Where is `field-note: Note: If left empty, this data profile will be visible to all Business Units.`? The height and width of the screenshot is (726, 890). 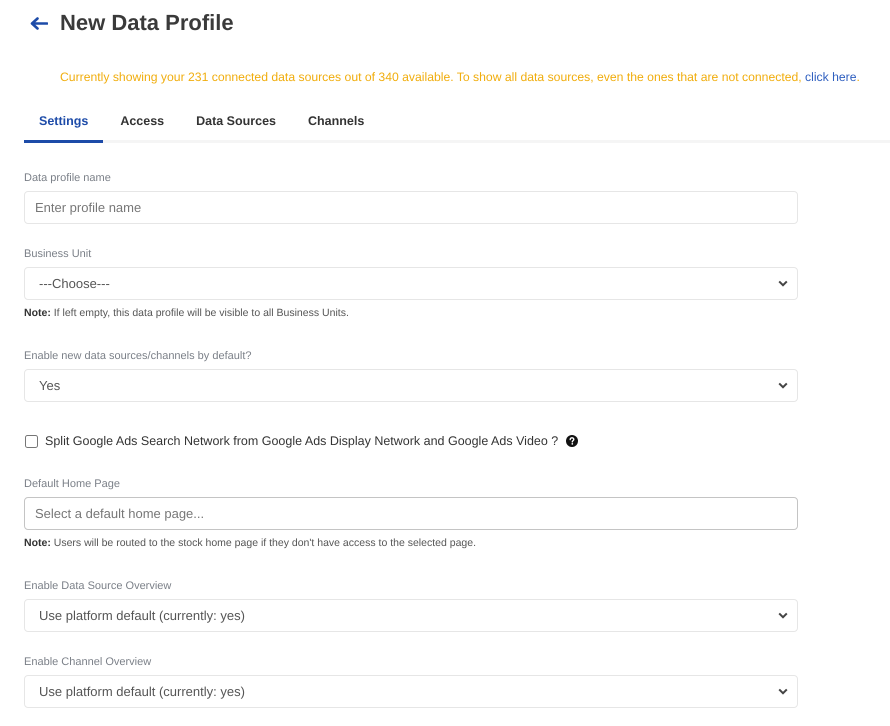 field-note: Note: If left empty, this data profile will be visible to all Business Units. is located at coordinates (187, 313).